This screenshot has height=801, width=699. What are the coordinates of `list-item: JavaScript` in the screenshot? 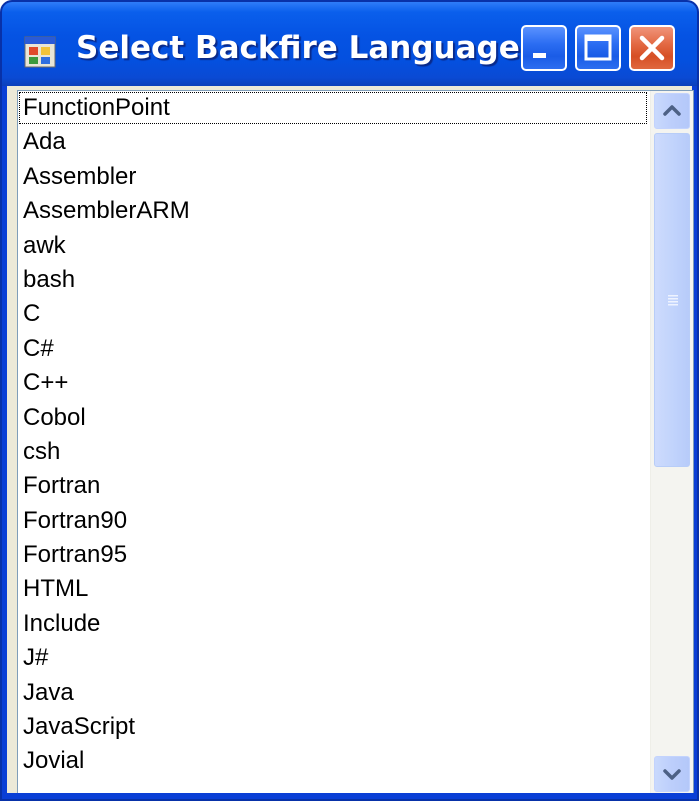 It's located at (333, 727).